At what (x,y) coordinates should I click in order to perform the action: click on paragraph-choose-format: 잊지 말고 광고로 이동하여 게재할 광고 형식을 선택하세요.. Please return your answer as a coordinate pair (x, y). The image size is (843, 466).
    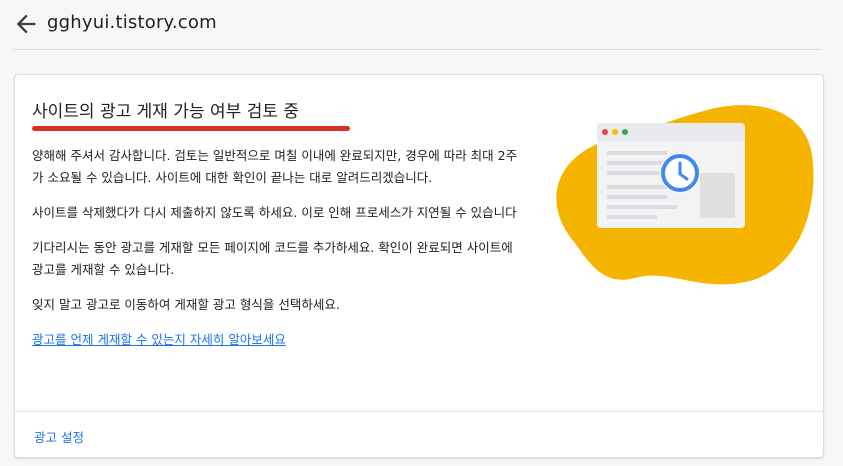
    Looking at the image, I should click on (186, 304).